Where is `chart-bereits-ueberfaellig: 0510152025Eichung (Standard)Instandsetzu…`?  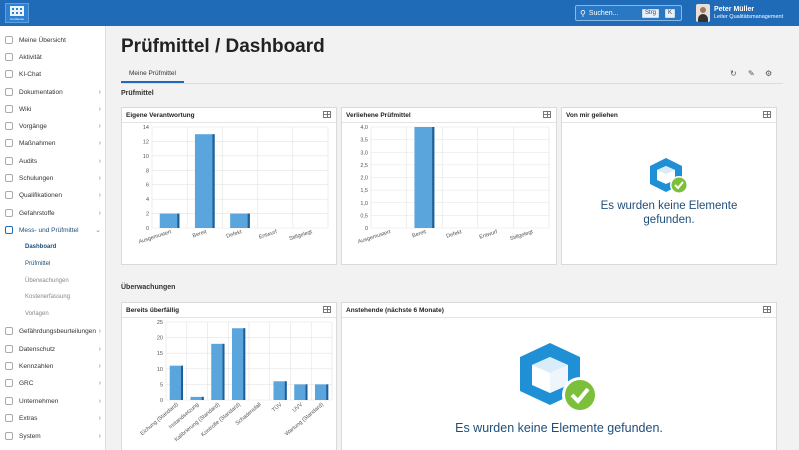 chart-bereits-ueberfaellig: 0510152025Eichung (Standard)Instandsetzu… is located at coordinates (236, 381).